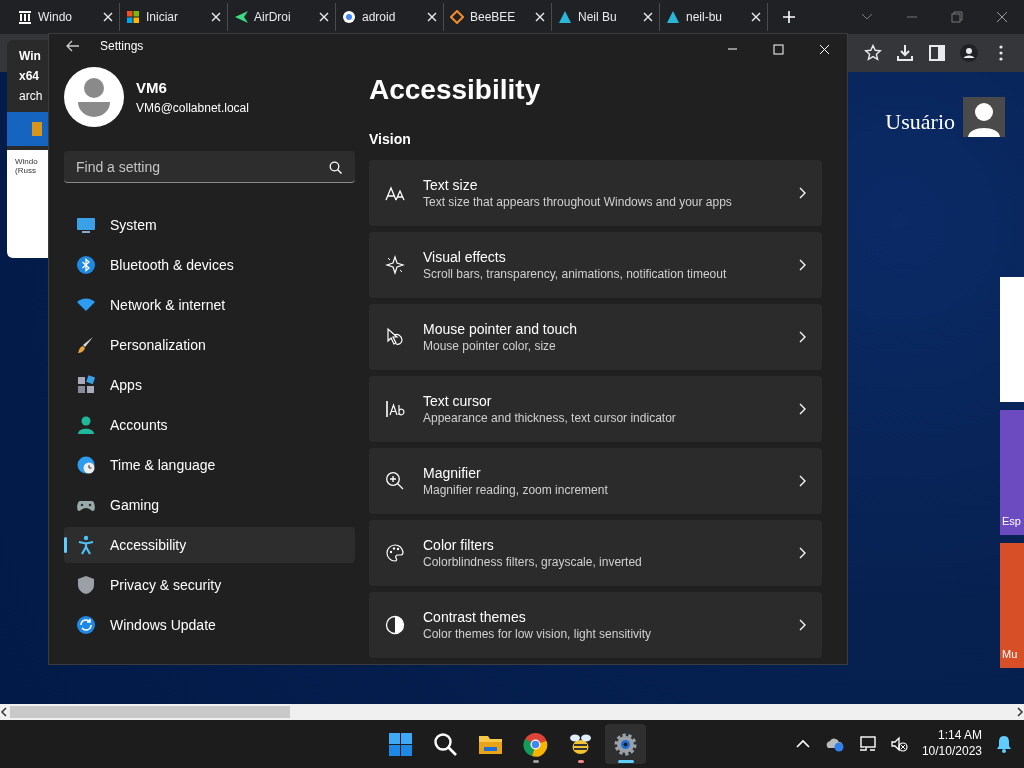 The image size is (1024, 768). I want to click on shield-icon, so click(86, 585).